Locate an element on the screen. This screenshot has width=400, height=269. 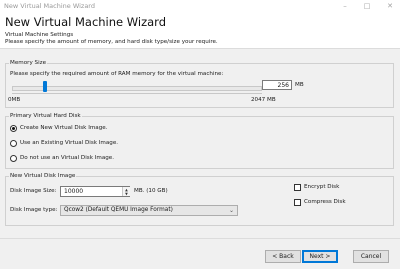
memory-slider-thumb is located at coordinates (45, 86).